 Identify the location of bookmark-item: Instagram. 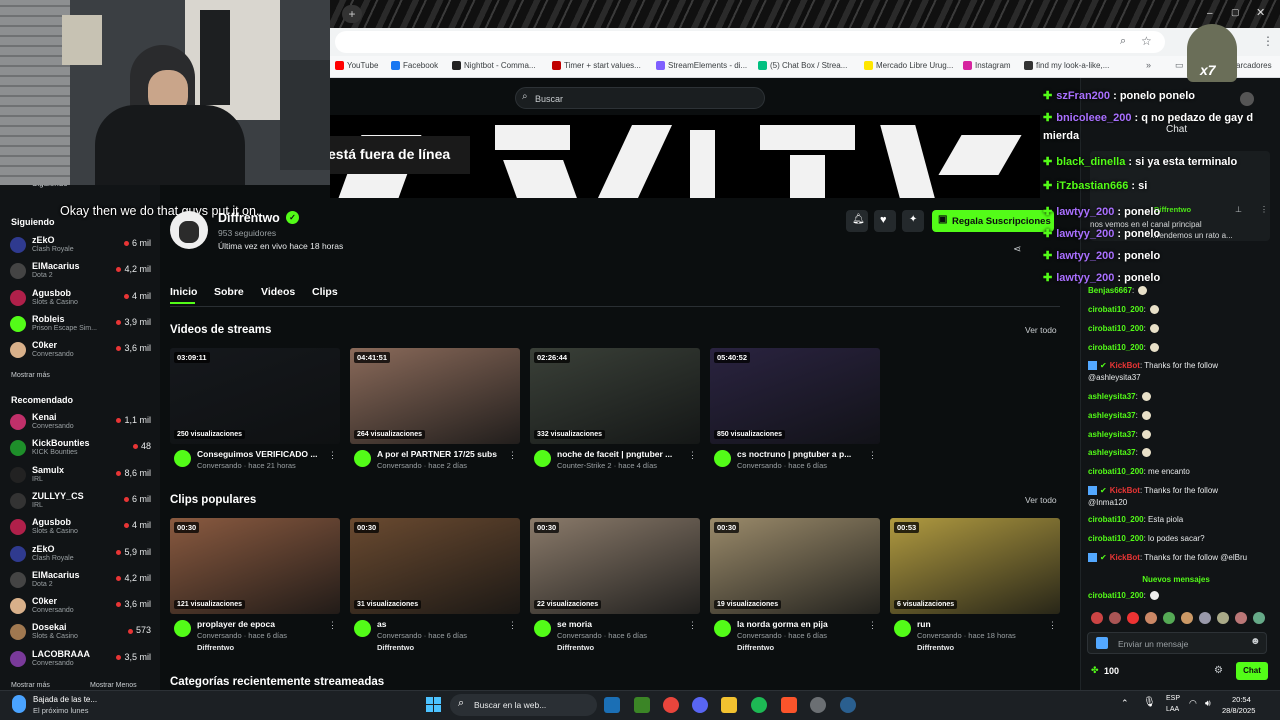
(987, 65).